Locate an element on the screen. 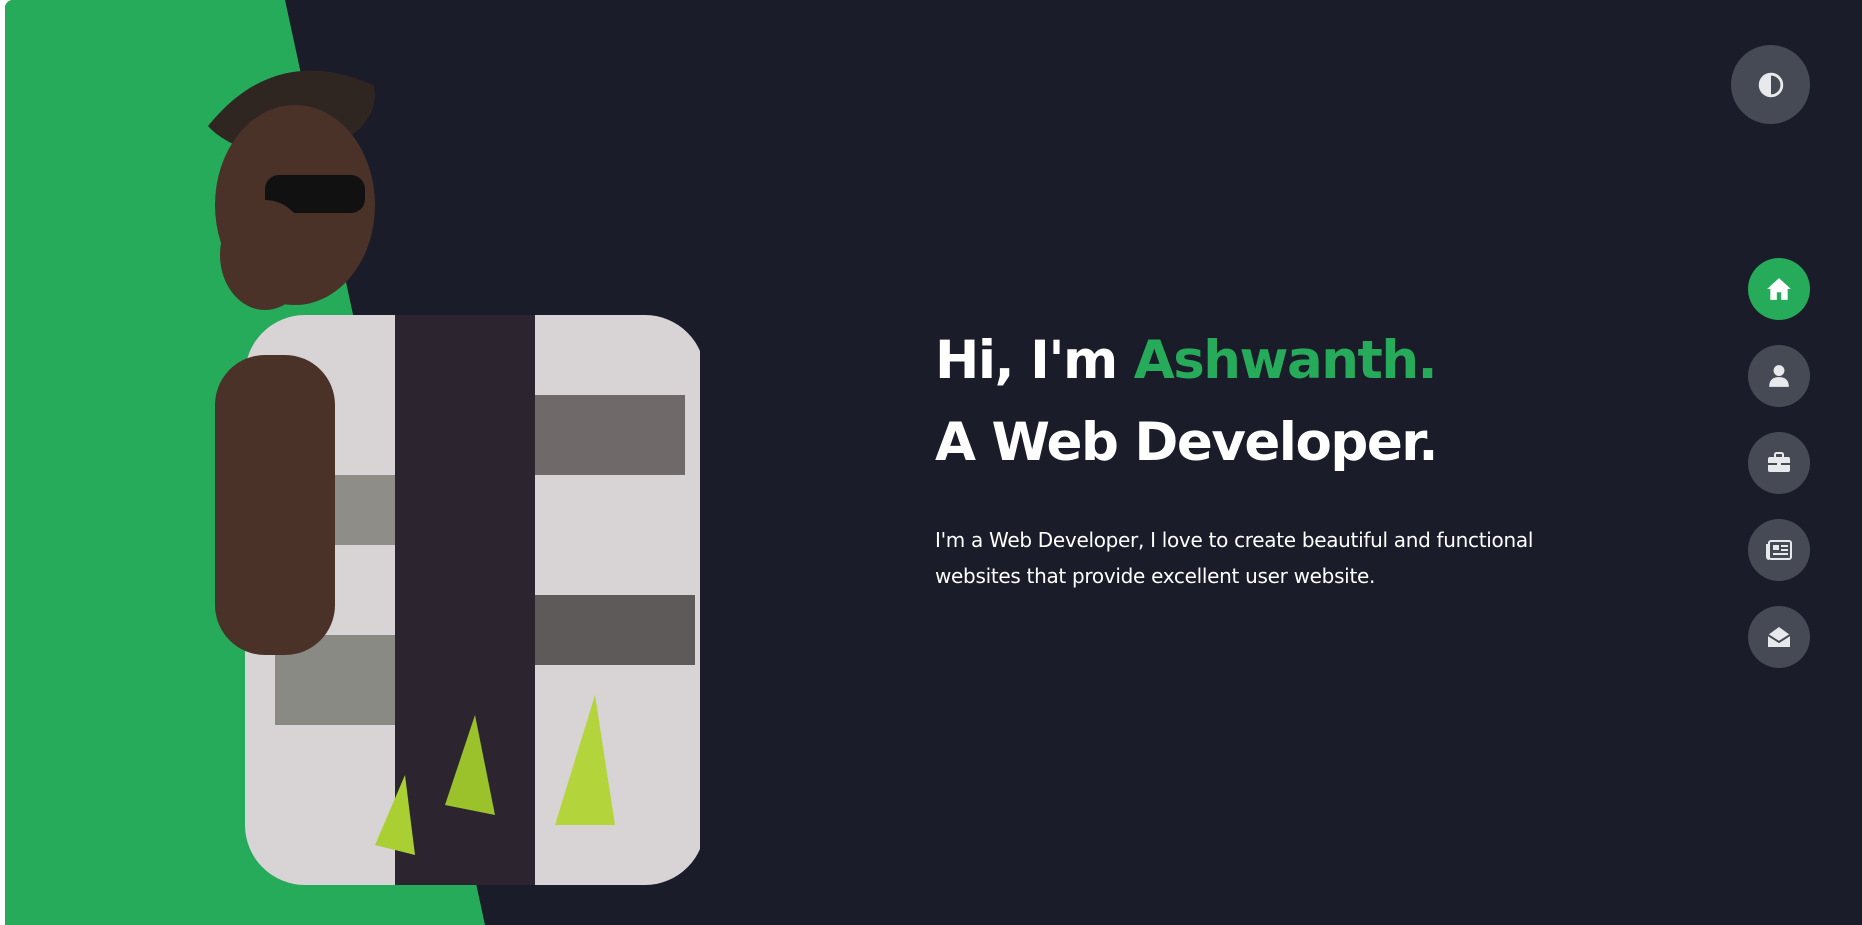 The width and height of the screenshot is (1862, 925). nav-blog-button is located at coordinates (1779, 550).